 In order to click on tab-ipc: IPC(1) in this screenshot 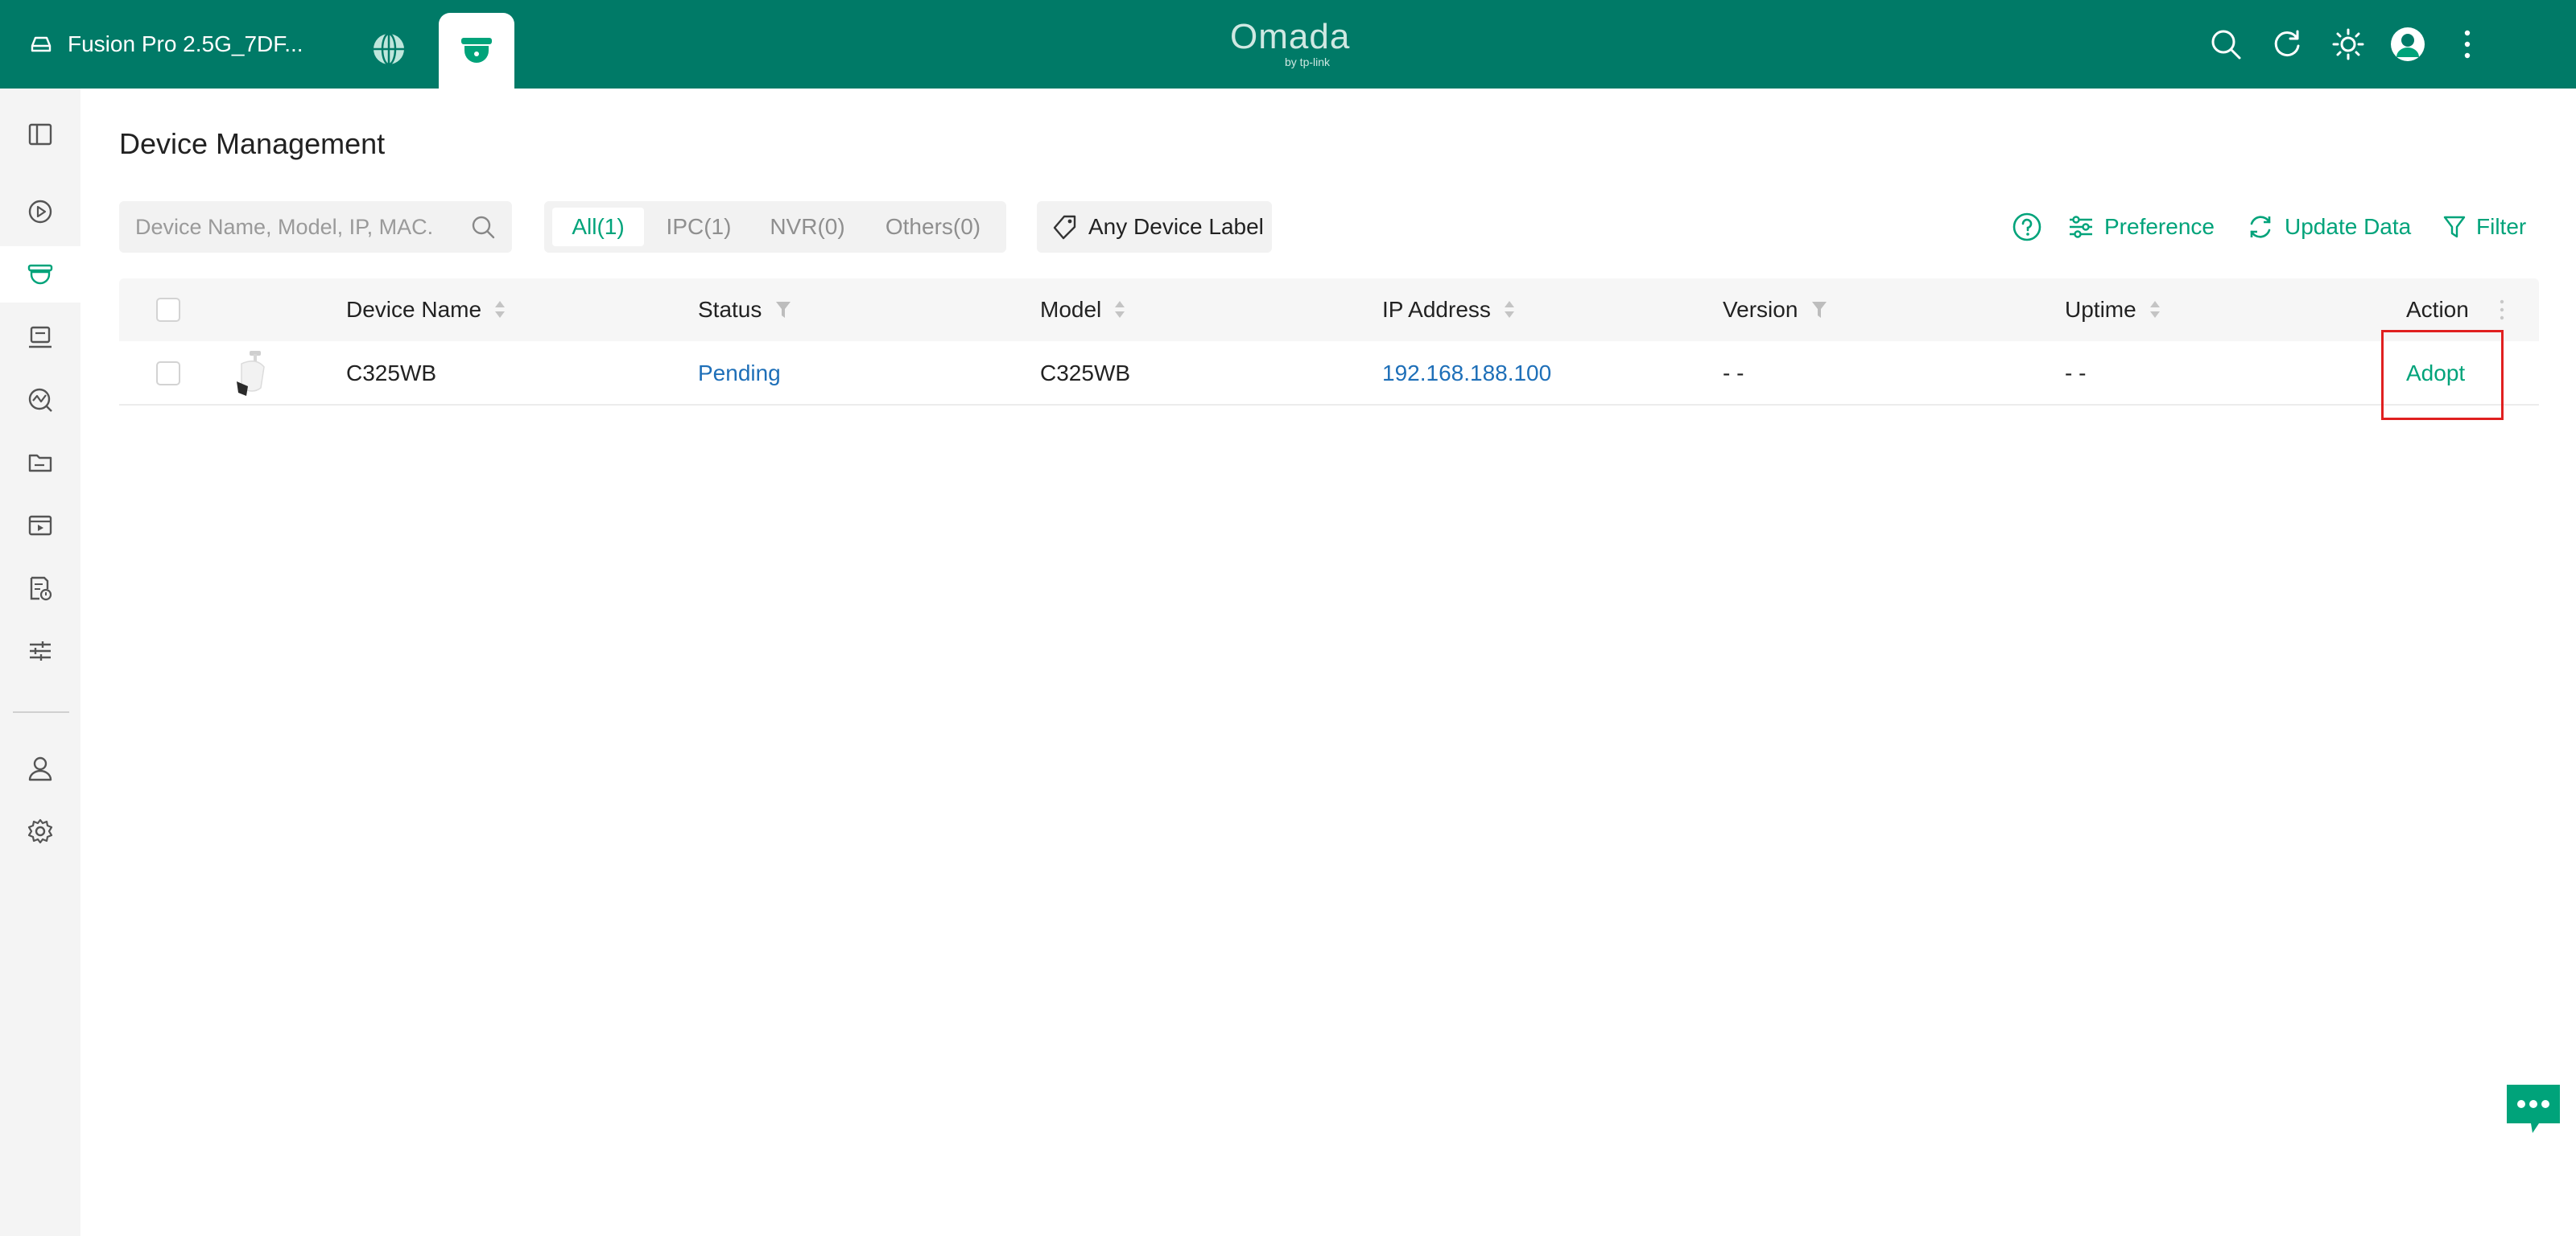, I will do `click(699, 227)`.